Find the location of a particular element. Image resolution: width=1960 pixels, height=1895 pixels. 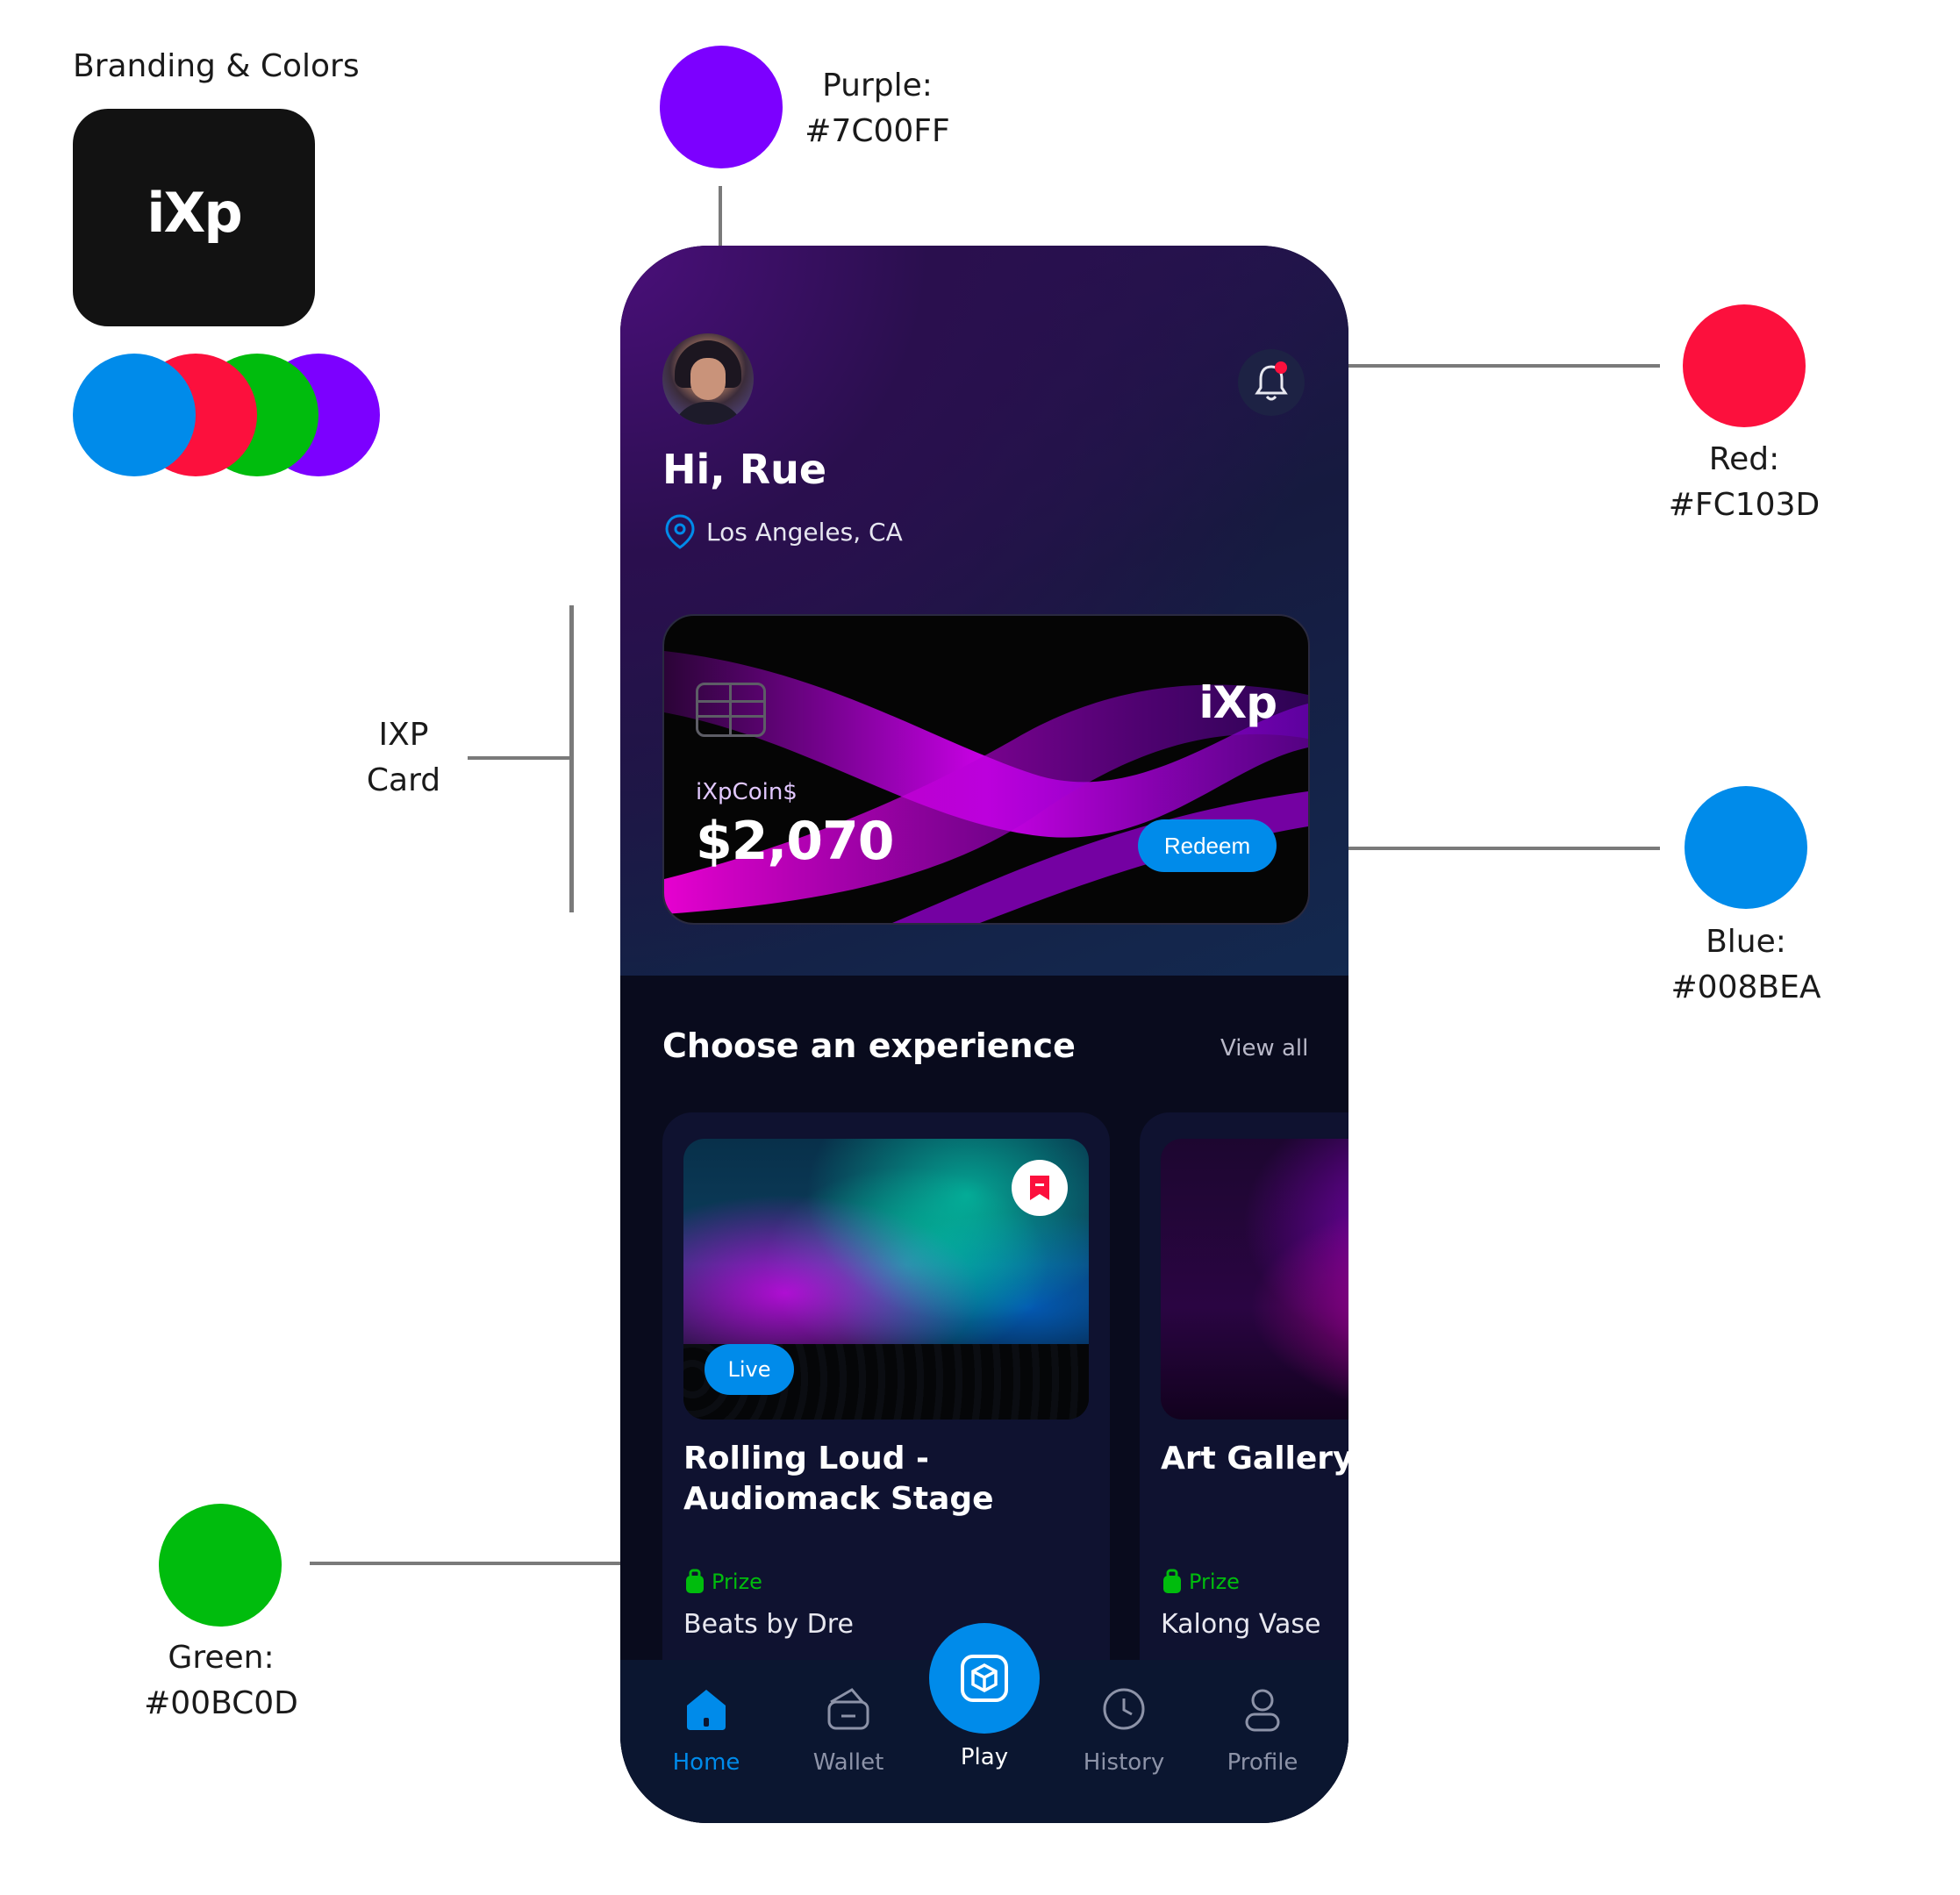

red-label-name: Red: is located at coordinates (1744, 459).